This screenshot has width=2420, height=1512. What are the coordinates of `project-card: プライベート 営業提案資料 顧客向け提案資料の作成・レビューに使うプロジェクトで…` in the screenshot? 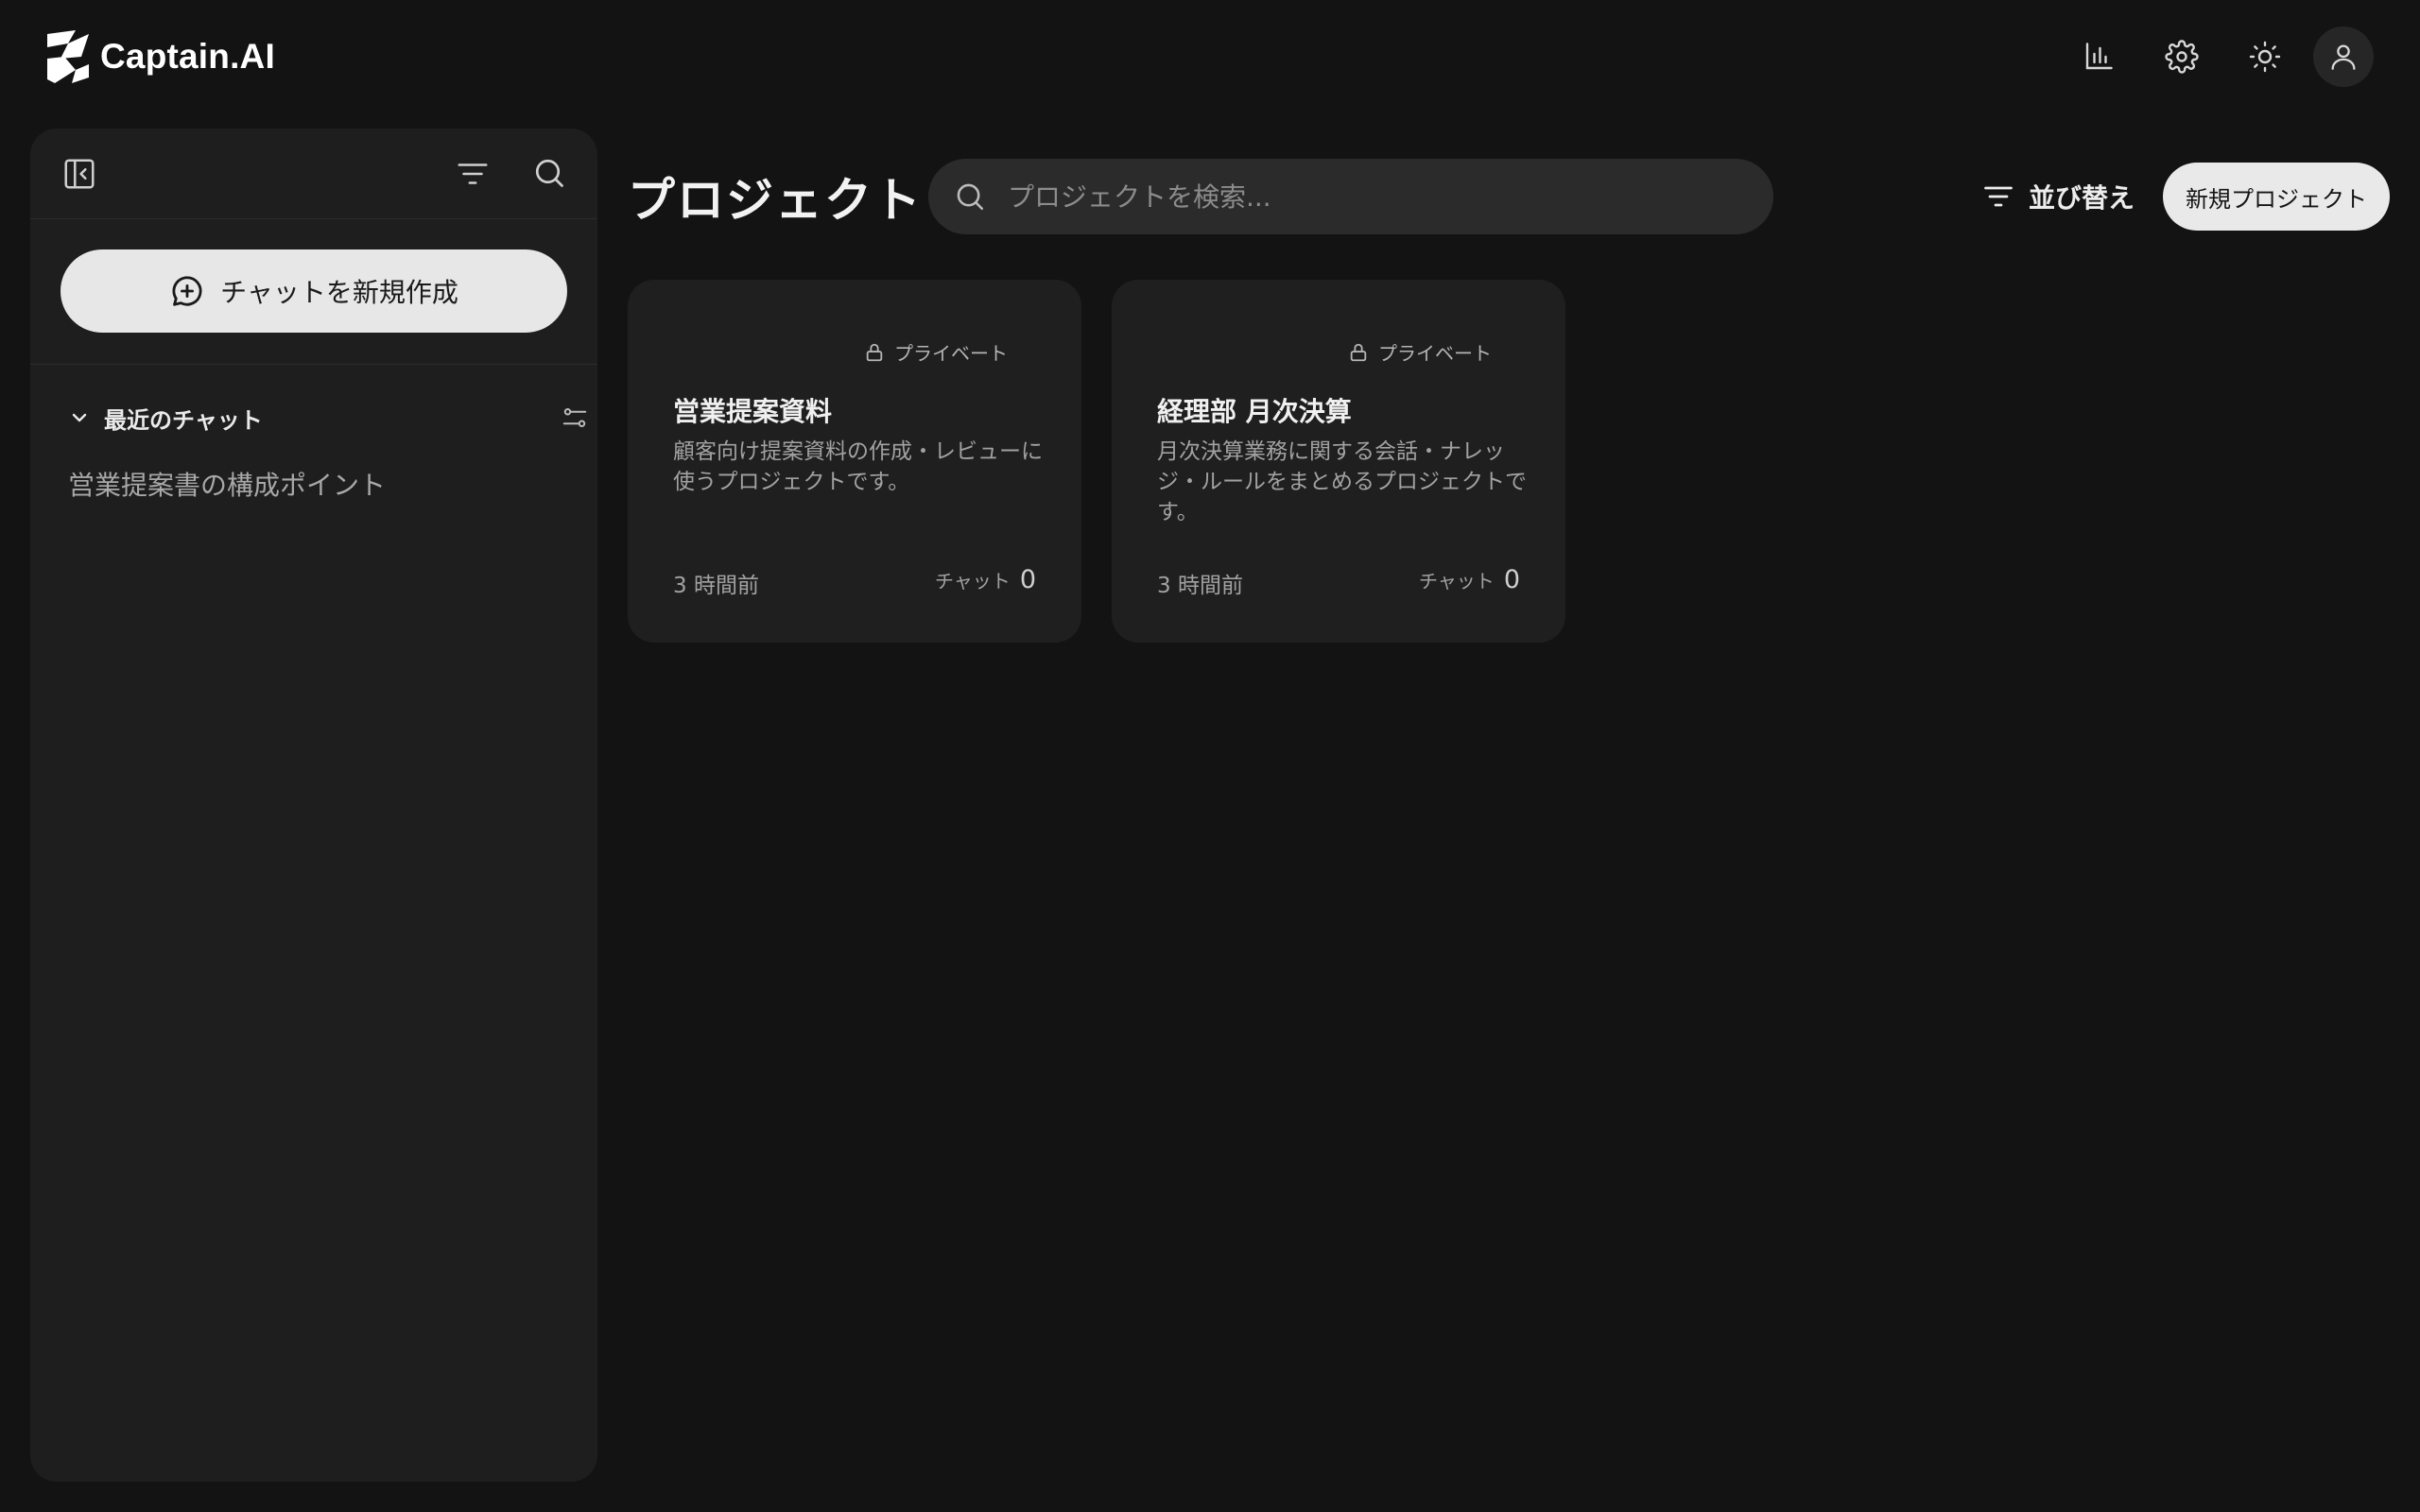 It's located at (854, 461).